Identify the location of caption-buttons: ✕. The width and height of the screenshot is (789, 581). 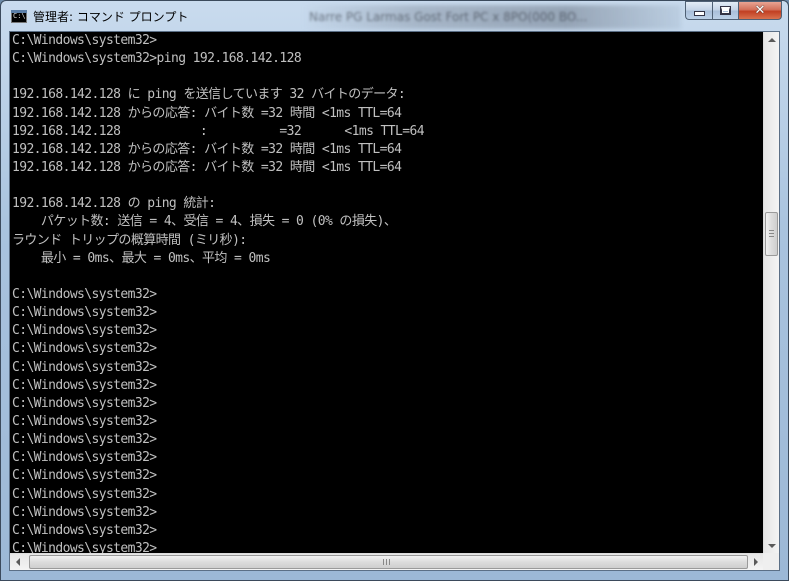
(733, 10).